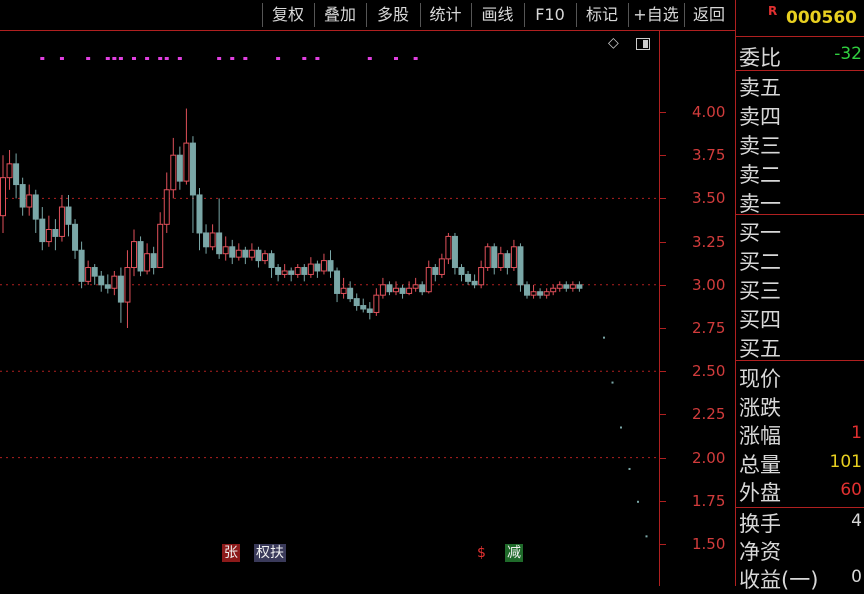 This screenshot has width=864, height=594. Describe the element at coordinates (760, 175) in the screenshot. I see `sell-label-3: 卖二` at that location.